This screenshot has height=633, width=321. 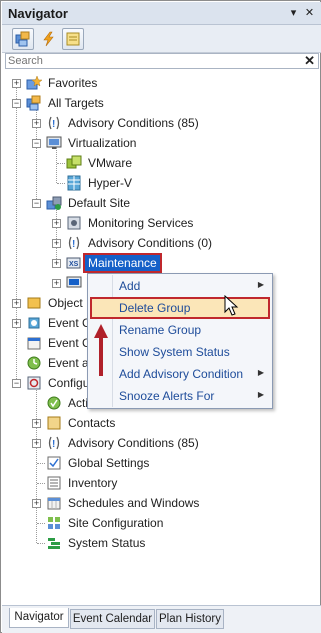 What do you see at coordinates (54, 543) in the screenshot?
I see `system-status-icon` at bounding box center [54, 543].